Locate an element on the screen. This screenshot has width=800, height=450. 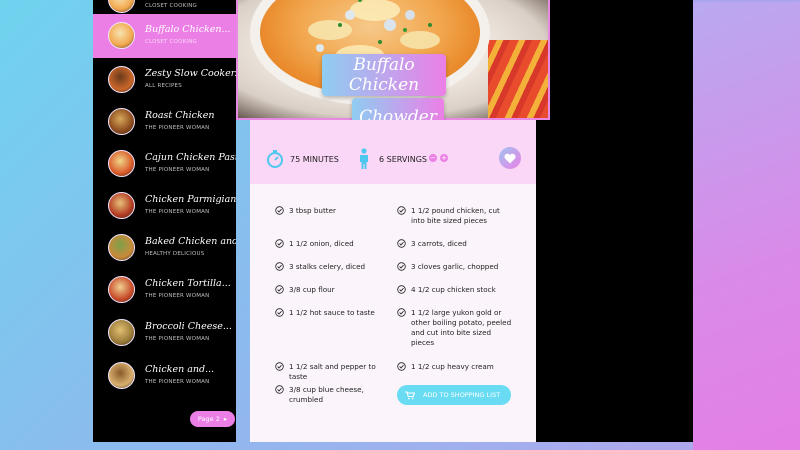
add-to-shopping-list-button: ADD TO SHOPPING LIST is located at coordinates (454, 395).